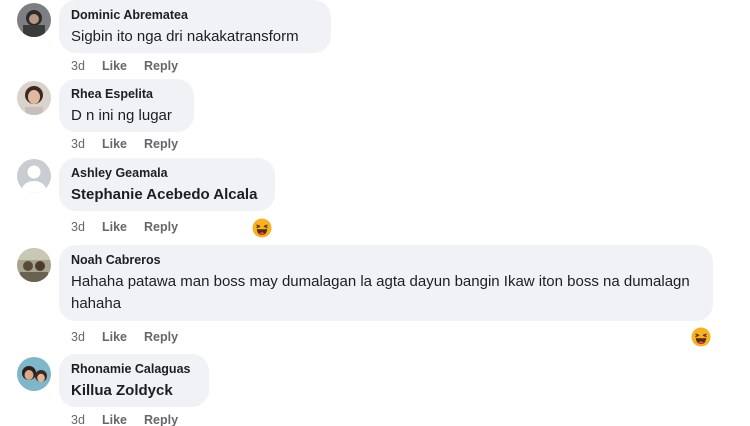 The image size is (750, 426). Describe the element at coordinates (167, 195) in the screenshot. I see `mention-link: Stephanie Acebedo Alcala` at that location.